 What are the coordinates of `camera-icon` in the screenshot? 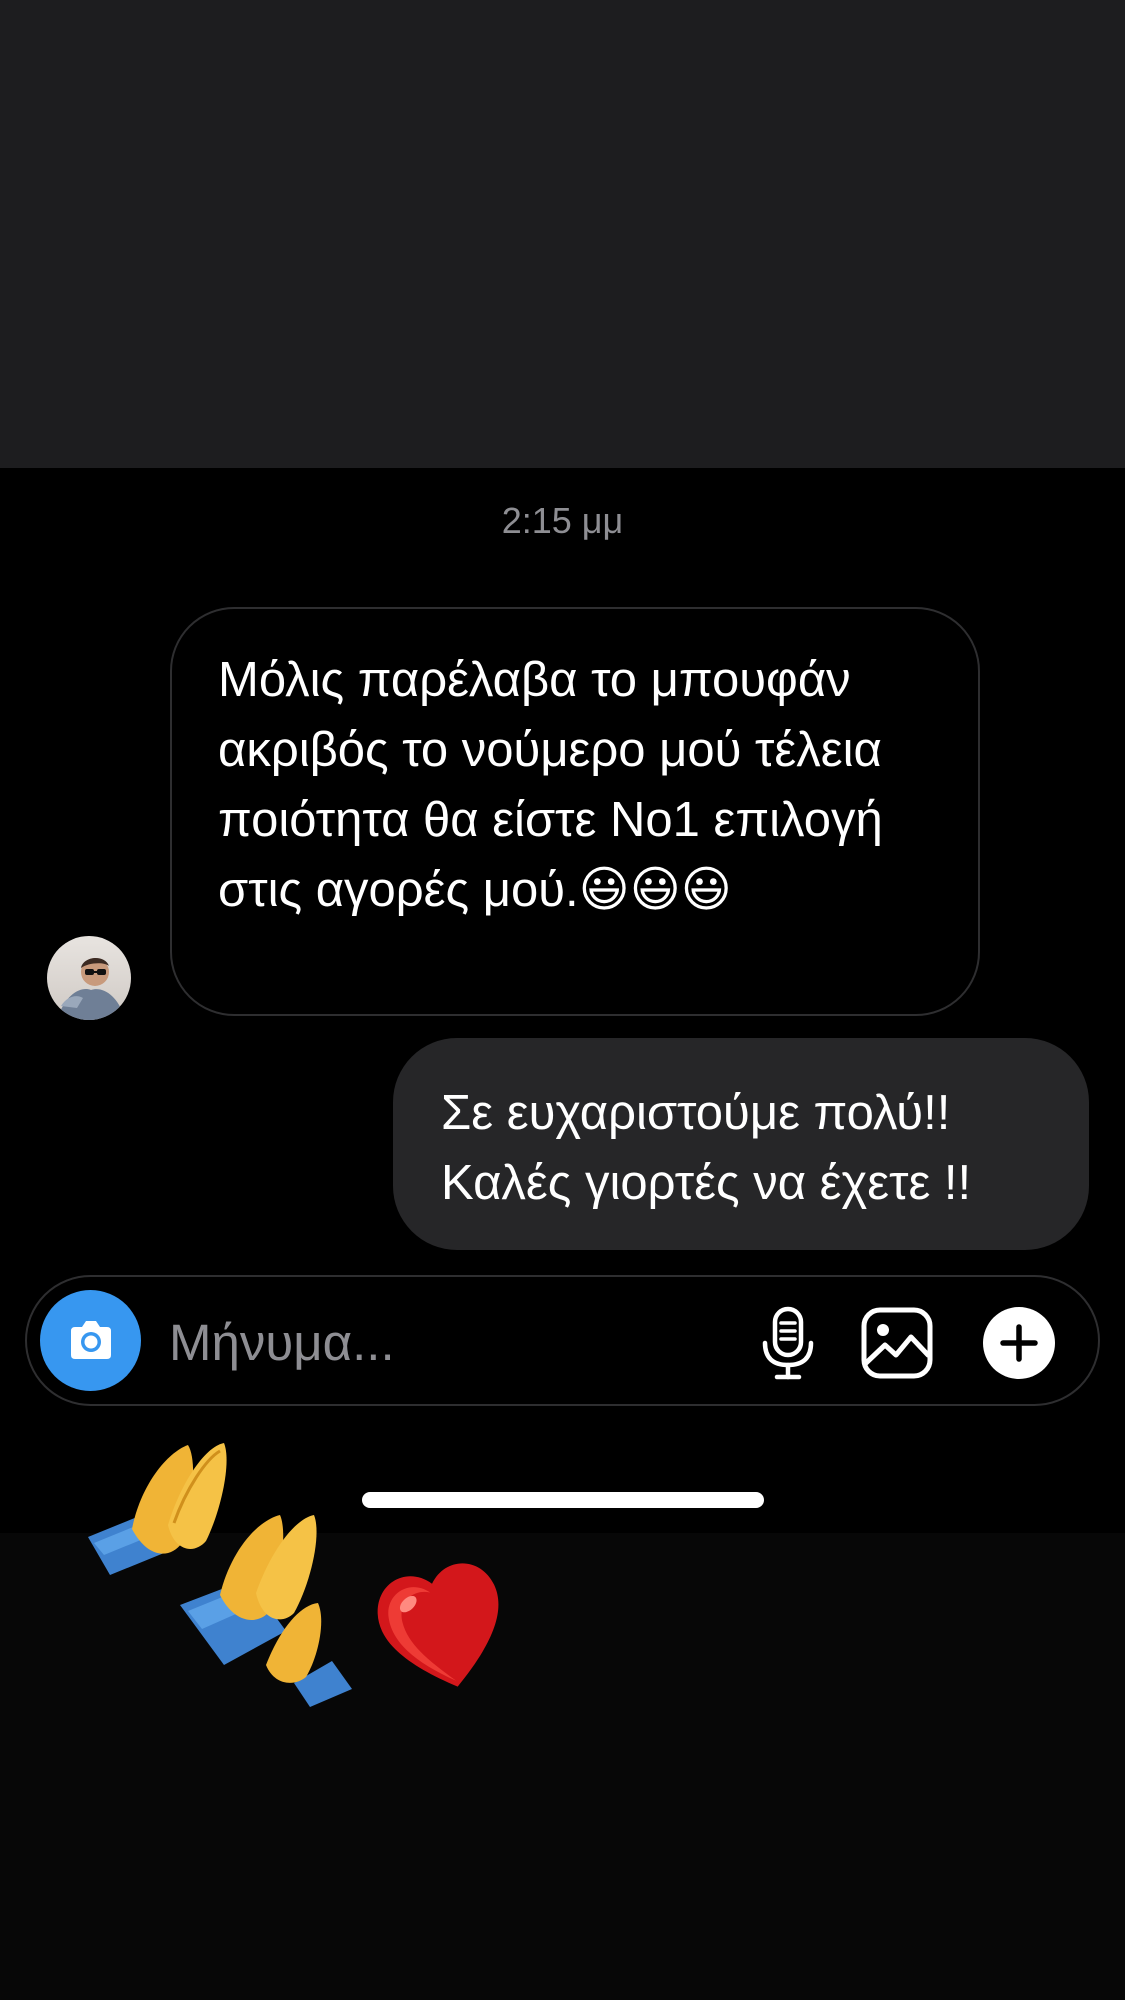 It's located at (90, 1339).